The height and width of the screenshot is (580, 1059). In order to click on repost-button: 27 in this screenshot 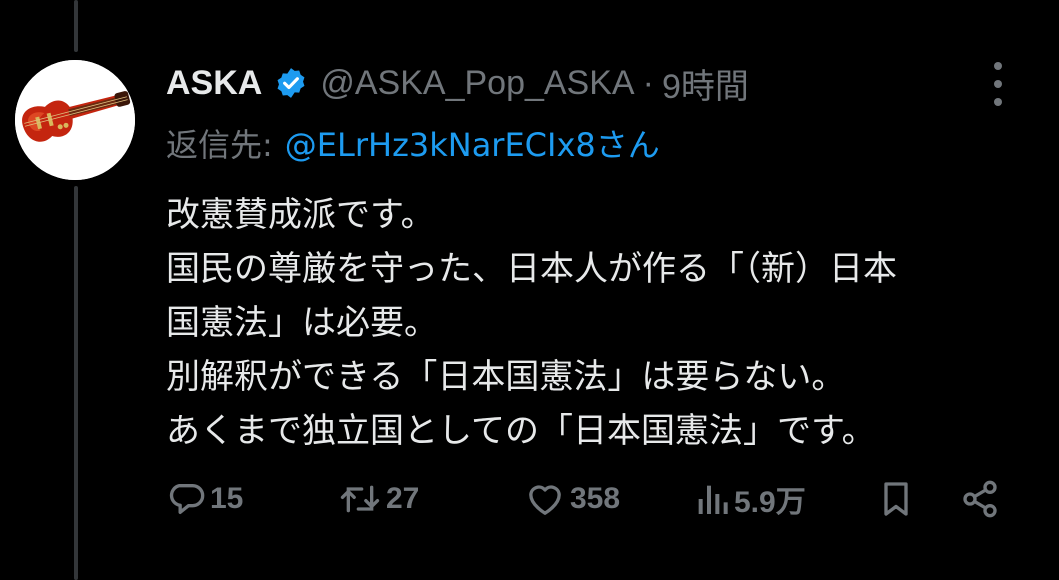, I will do `click(378, 499)`.